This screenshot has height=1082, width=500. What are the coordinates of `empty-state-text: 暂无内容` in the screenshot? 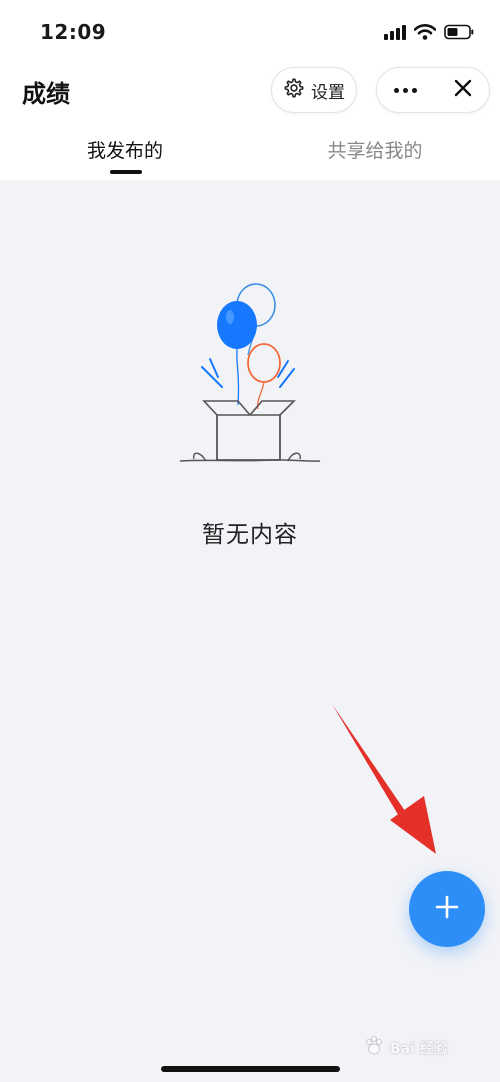 It's located at (250, 535).